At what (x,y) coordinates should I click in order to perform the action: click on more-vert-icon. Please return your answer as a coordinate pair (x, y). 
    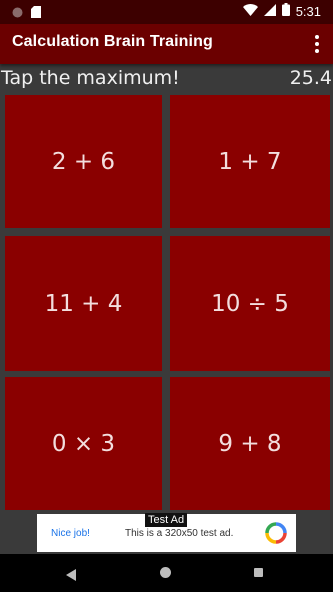
    Looking at the image, I should click on (317, 44).